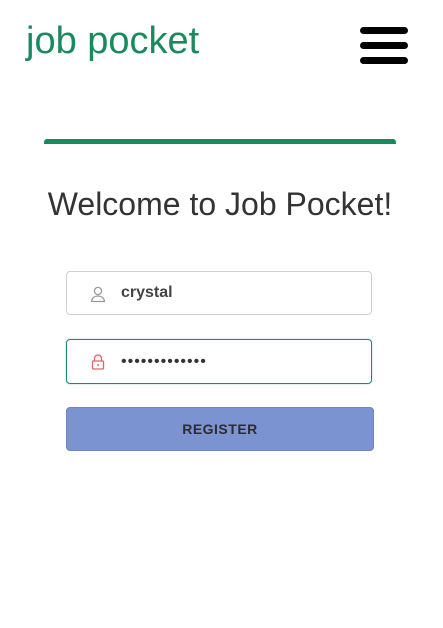 This screenshot has width=443, height=628. Describe the element at coordinates (98, 294) in the screenshot. I see `user-icon` at that location.